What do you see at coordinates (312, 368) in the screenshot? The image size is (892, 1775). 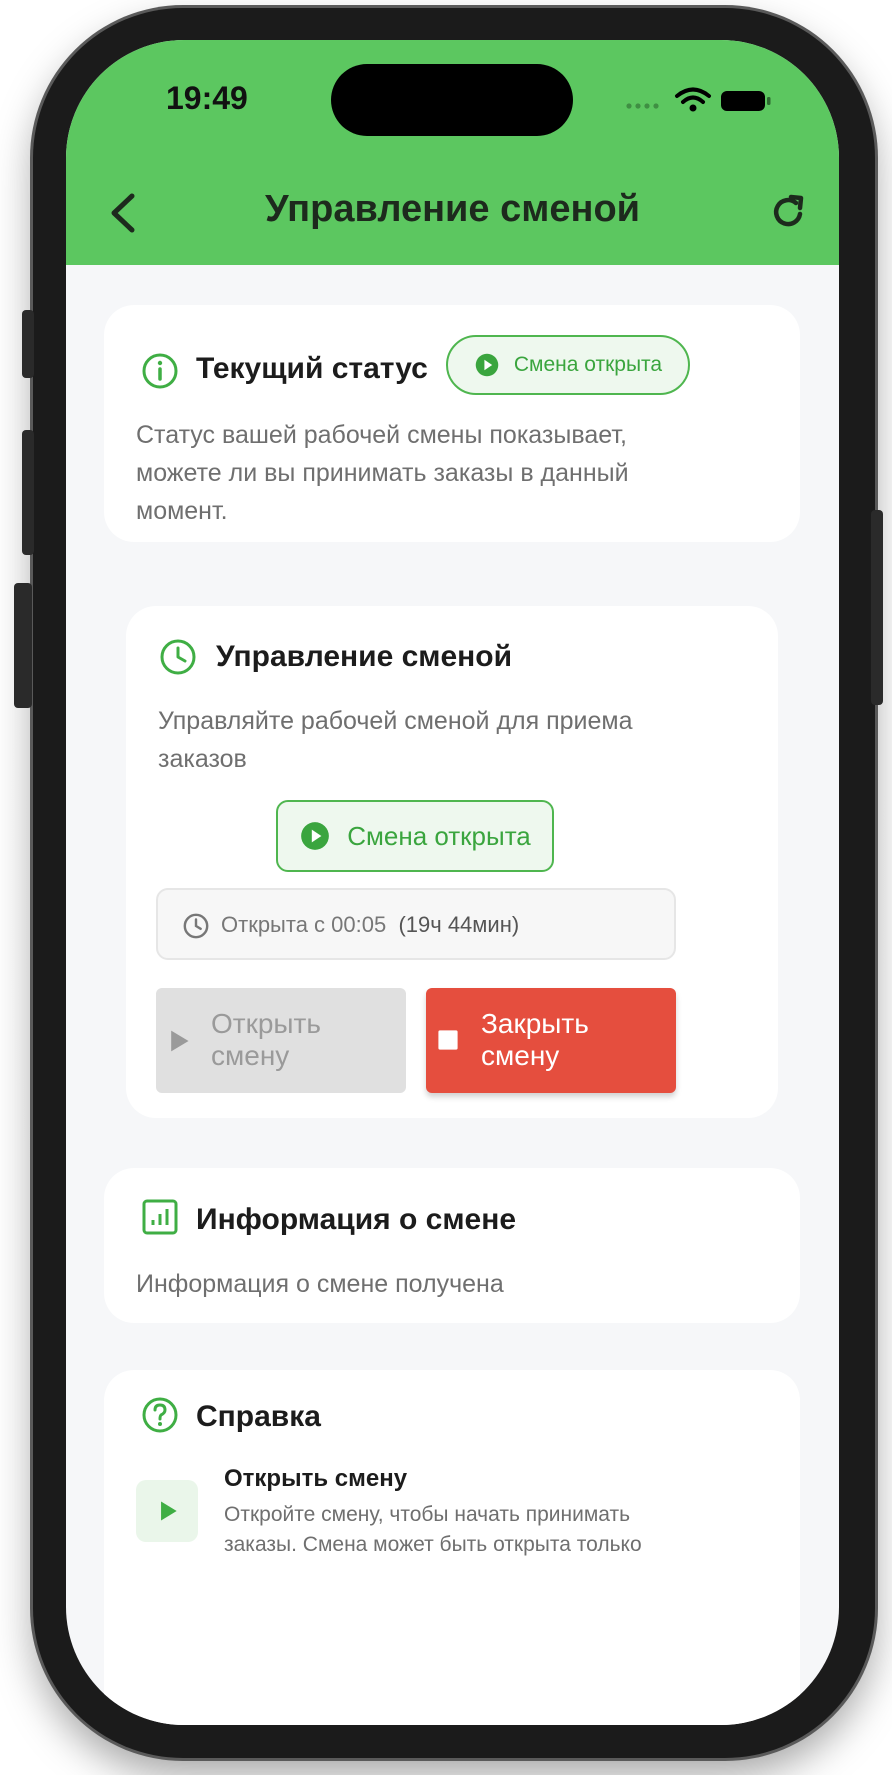 I see `status-card-title: Текущий статус` at bounding box center [312, 368].